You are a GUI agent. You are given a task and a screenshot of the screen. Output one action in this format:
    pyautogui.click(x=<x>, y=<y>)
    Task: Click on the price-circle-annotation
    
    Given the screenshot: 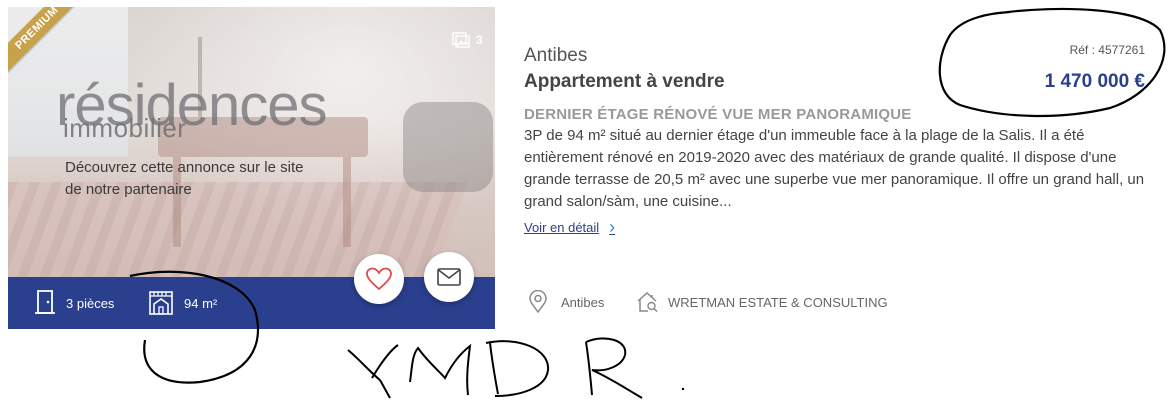 What is the action you would take?
    pyautogui.click(x=1052, y=62)
    